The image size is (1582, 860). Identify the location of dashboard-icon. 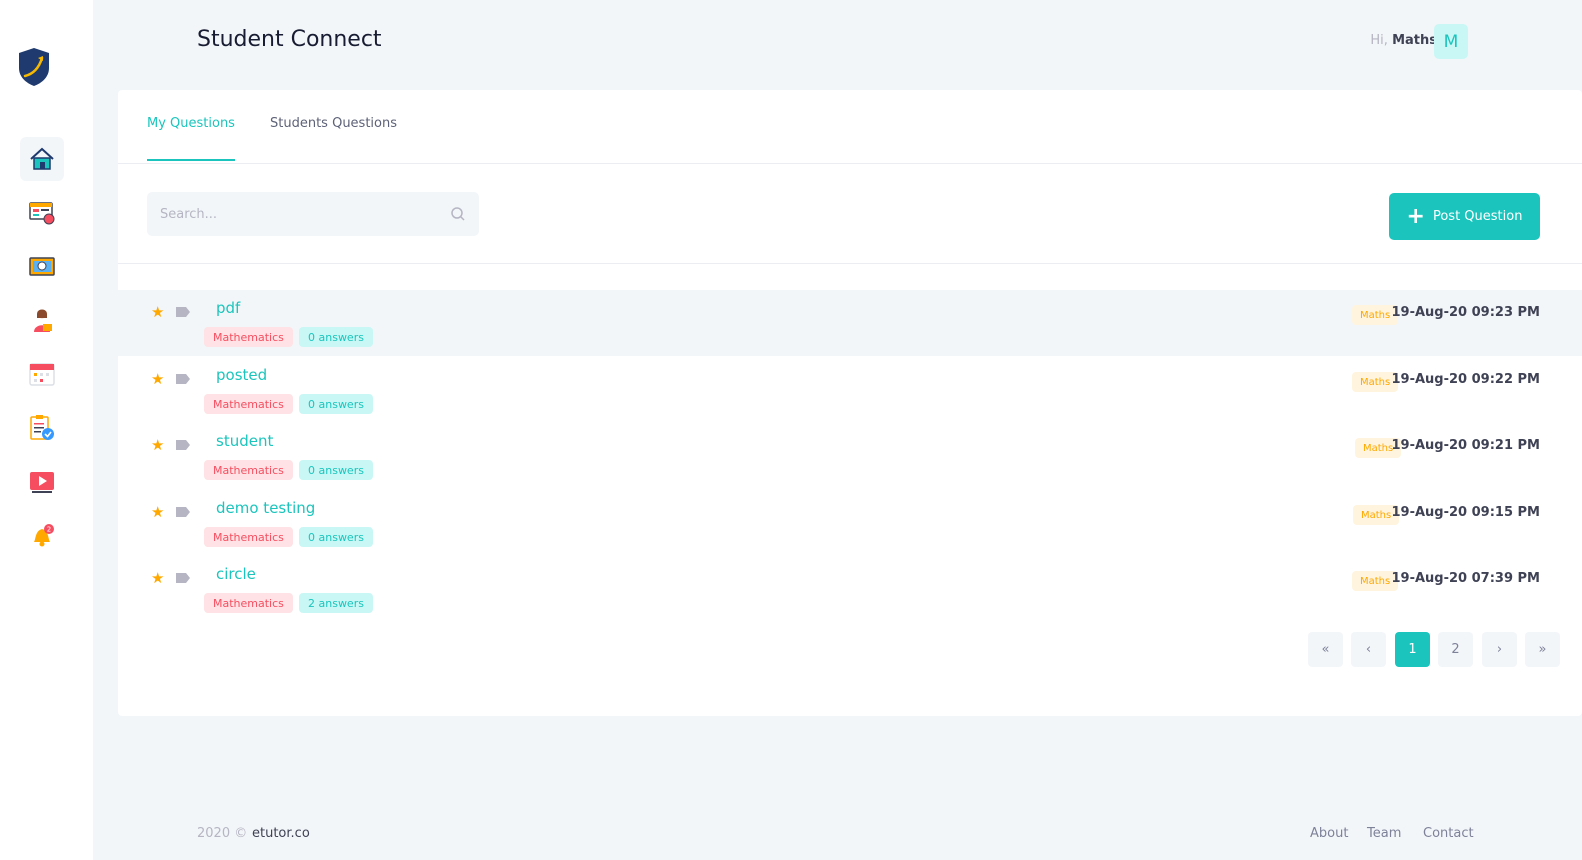
(42, 213).